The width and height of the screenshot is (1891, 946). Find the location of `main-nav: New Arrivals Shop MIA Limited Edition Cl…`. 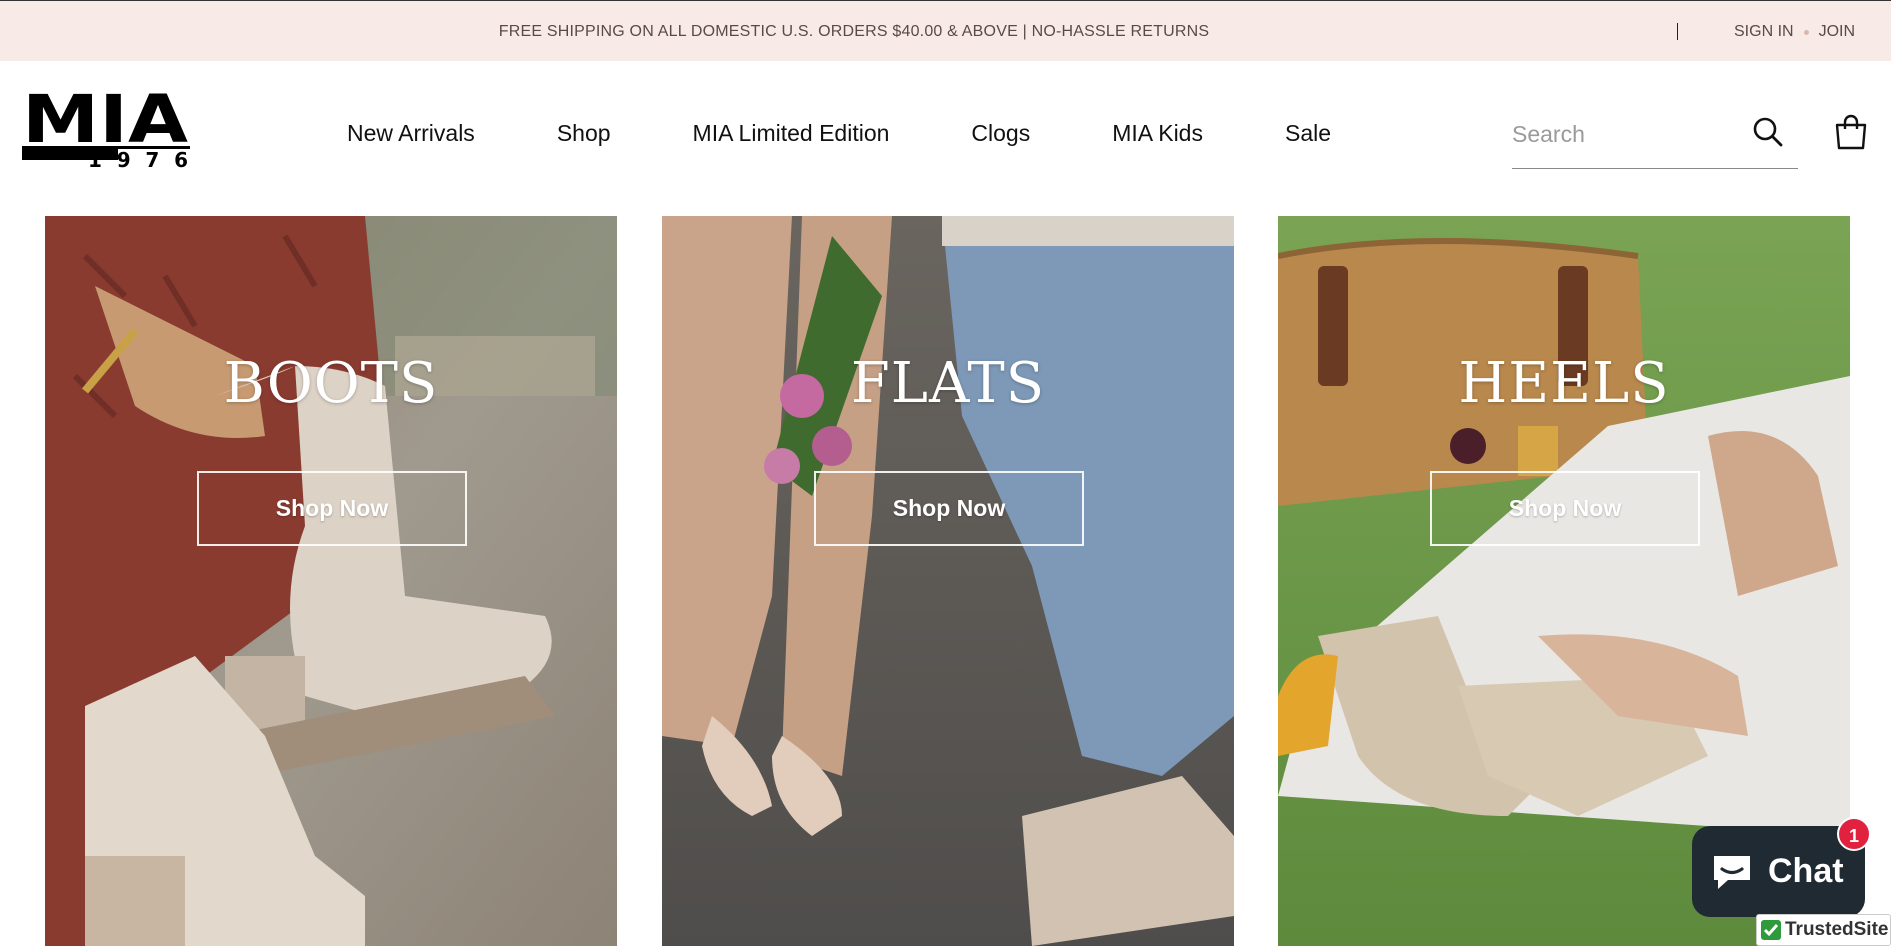

main-nav: New Arrivals Shop MIA Limited Edition Cl… is located at coordinates (880, 133).